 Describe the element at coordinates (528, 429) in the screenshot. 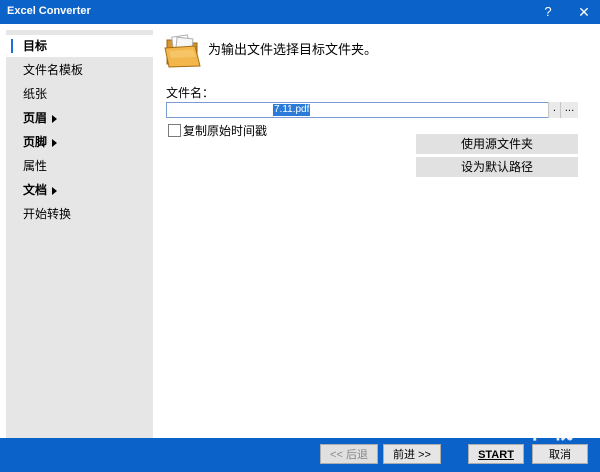

I see `watermark: KK下载` at that location.